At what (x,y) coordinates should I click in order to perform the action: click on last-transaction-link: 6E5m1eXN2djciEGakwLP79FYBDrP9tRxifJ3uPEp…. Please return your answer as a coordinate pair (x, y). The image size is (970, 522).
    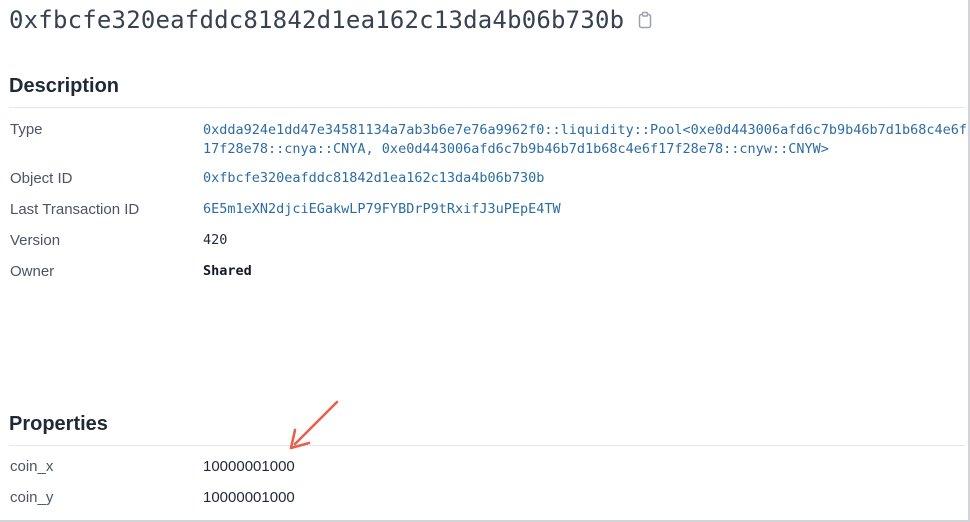
    Looking at the image, I should click on (382, 209).